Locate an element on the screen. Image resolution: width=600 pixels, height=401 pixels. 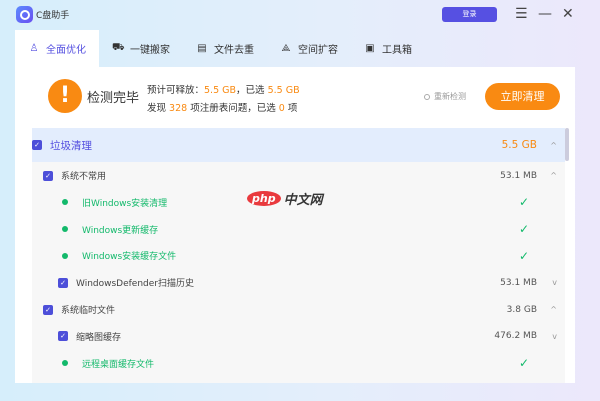
rescan-button: 重新检测 is located at coordinates (445, 96).